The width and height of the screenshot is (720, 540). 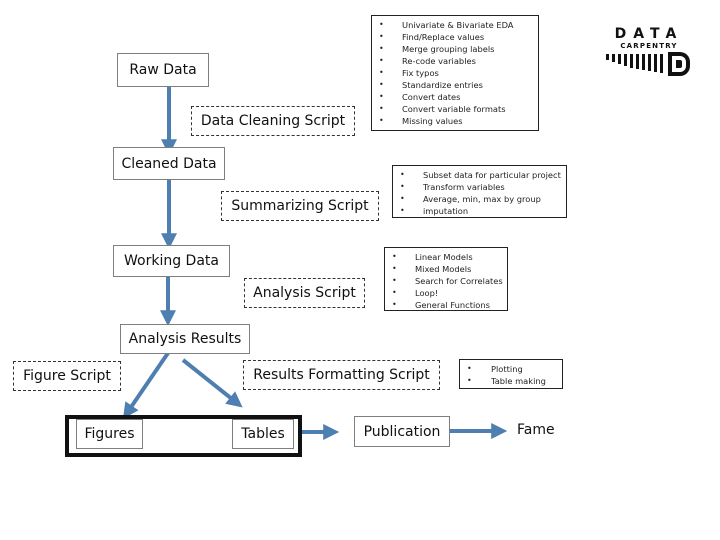 I want to click on node-publication-label: Publication, so click(x=402, y=431).